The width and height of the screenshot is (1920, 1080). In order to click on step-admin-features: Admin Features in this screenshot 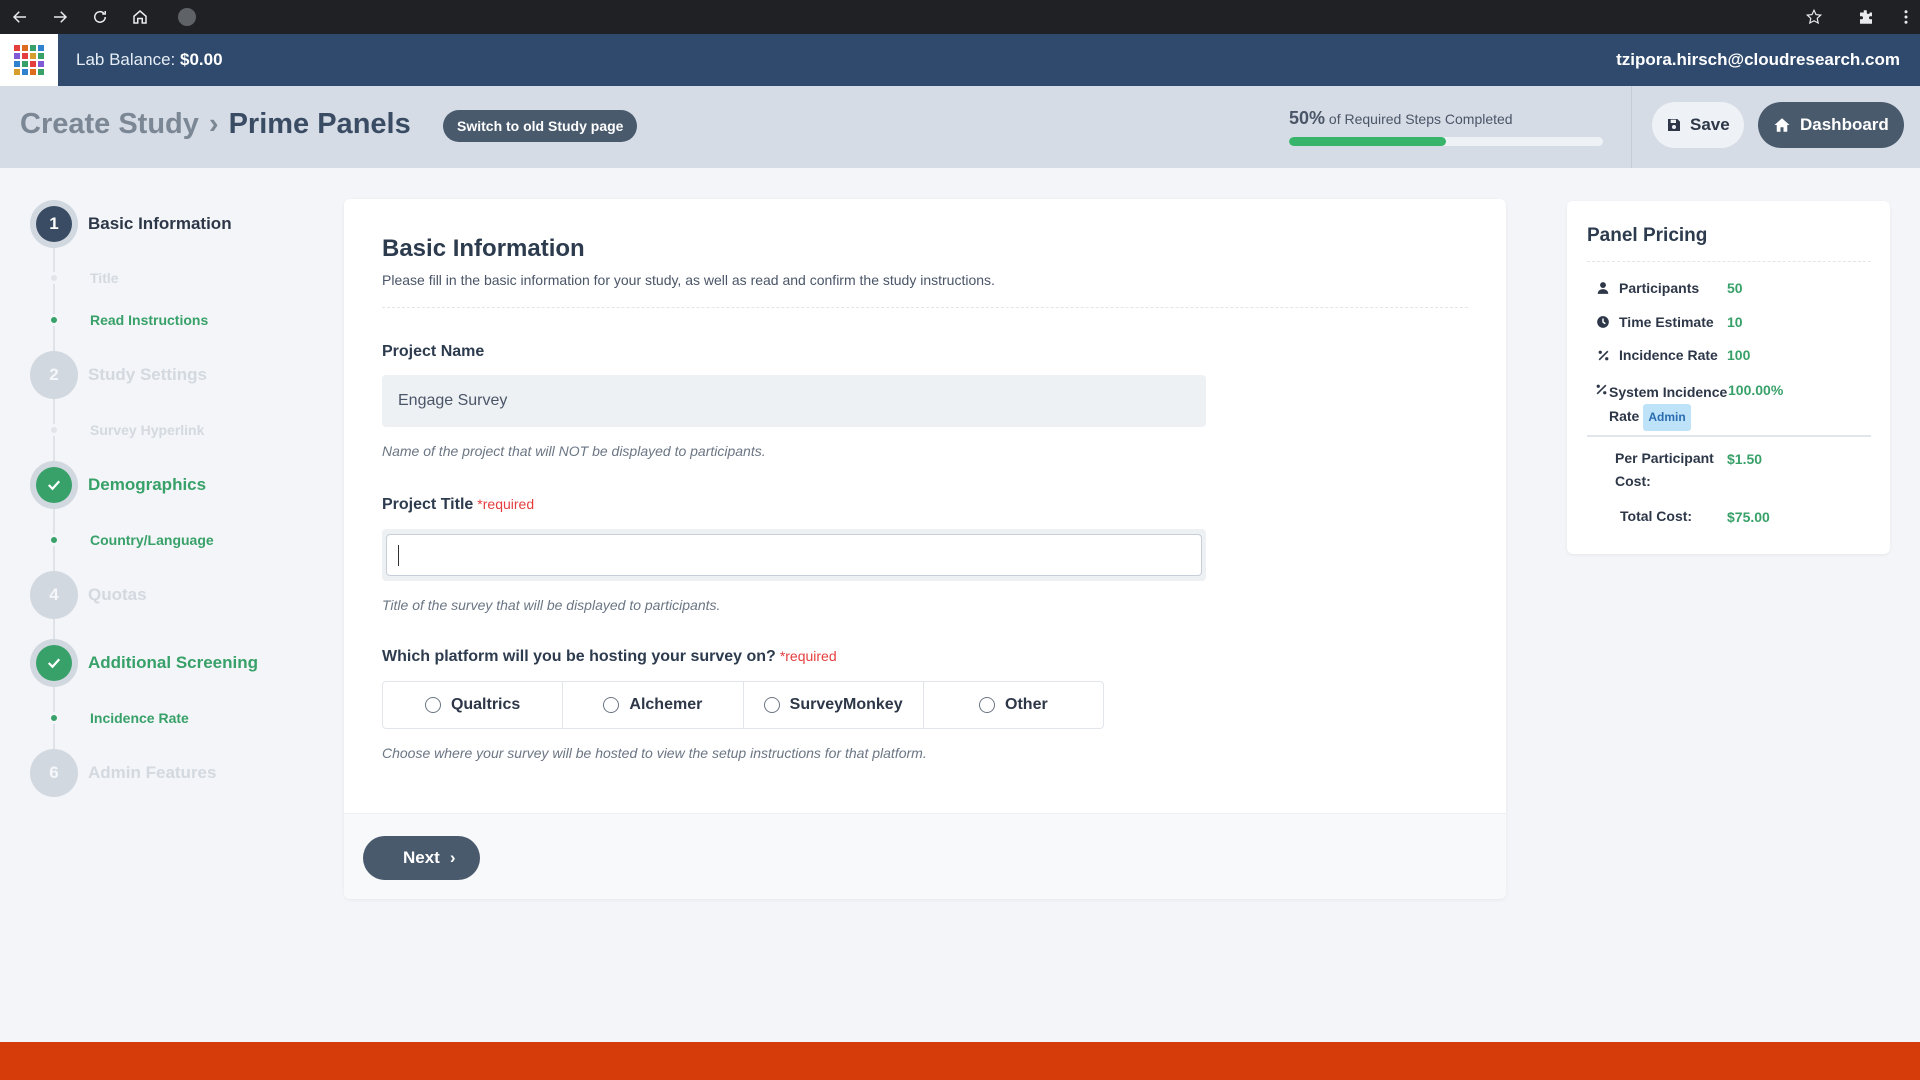, I will do `click(152, 773)`.